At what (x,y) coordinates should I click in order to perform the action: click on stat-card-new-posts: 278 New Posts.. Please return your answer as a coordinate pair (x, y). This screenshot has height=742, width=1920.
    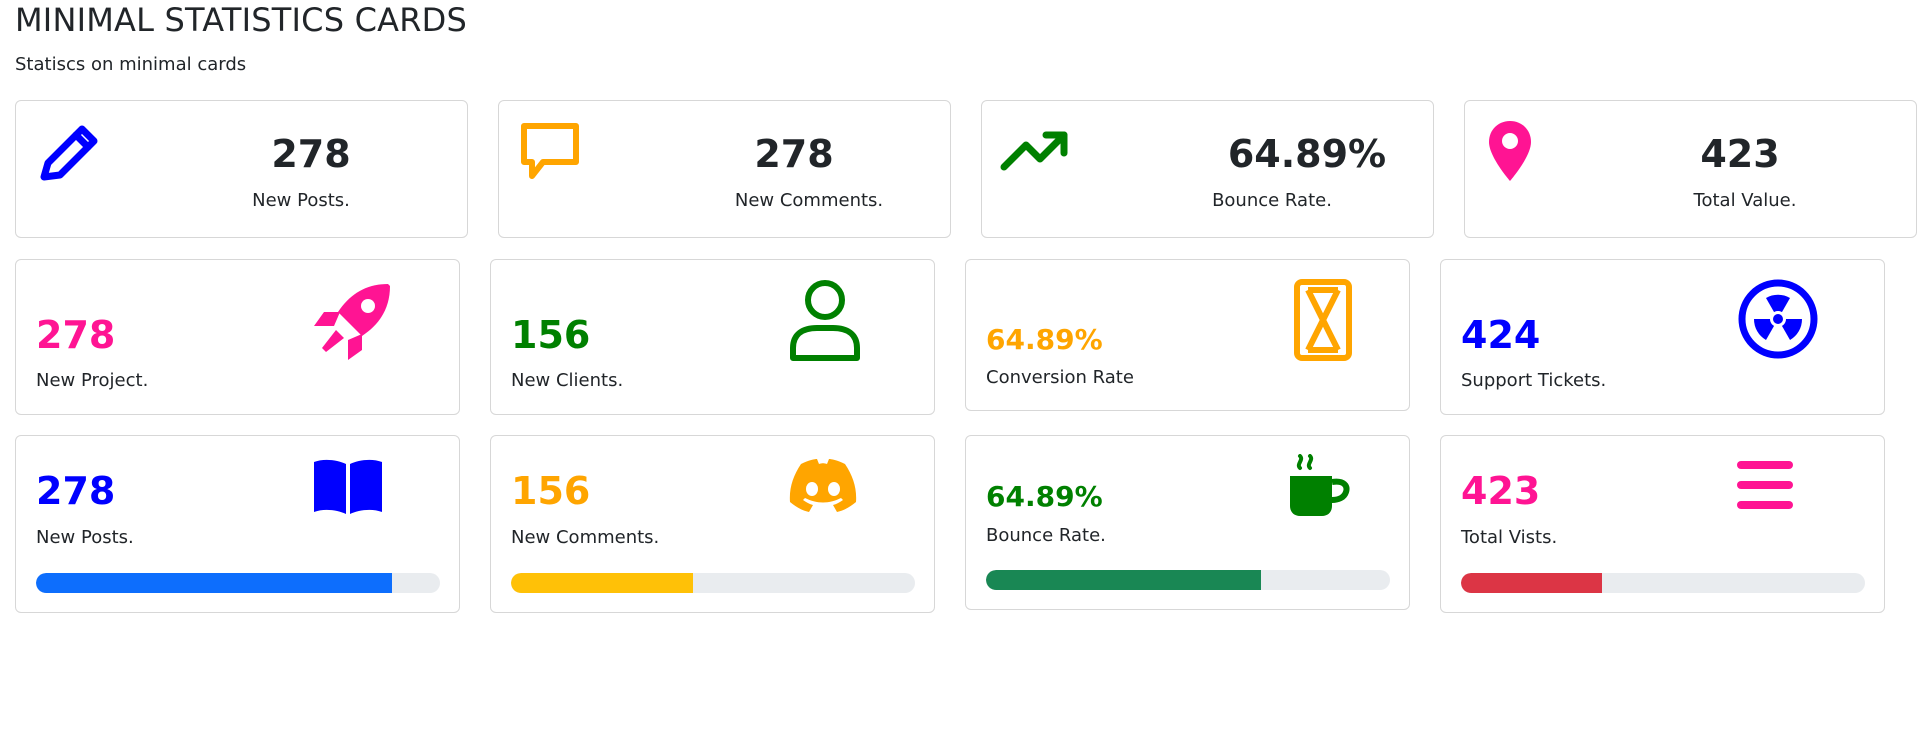
    Looking at the image, I should click on (241, 169).